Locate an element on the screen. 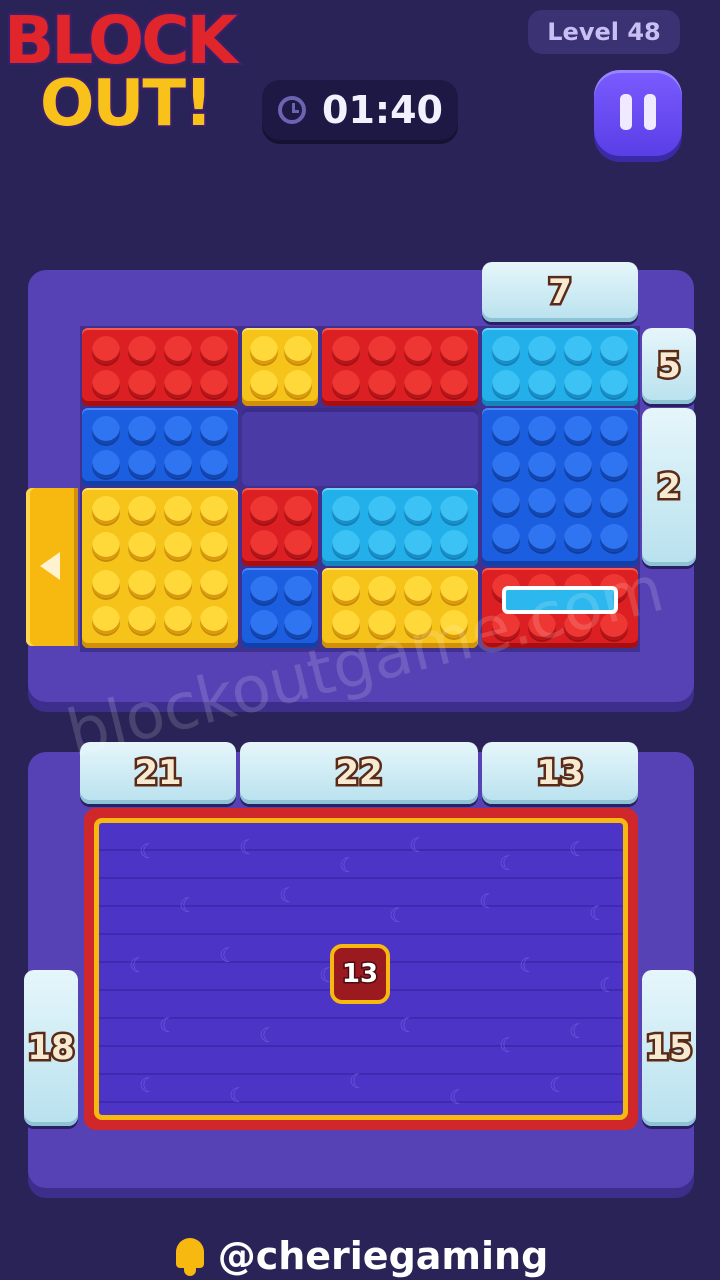  bell-icon is located at coordinates (190, 1256).